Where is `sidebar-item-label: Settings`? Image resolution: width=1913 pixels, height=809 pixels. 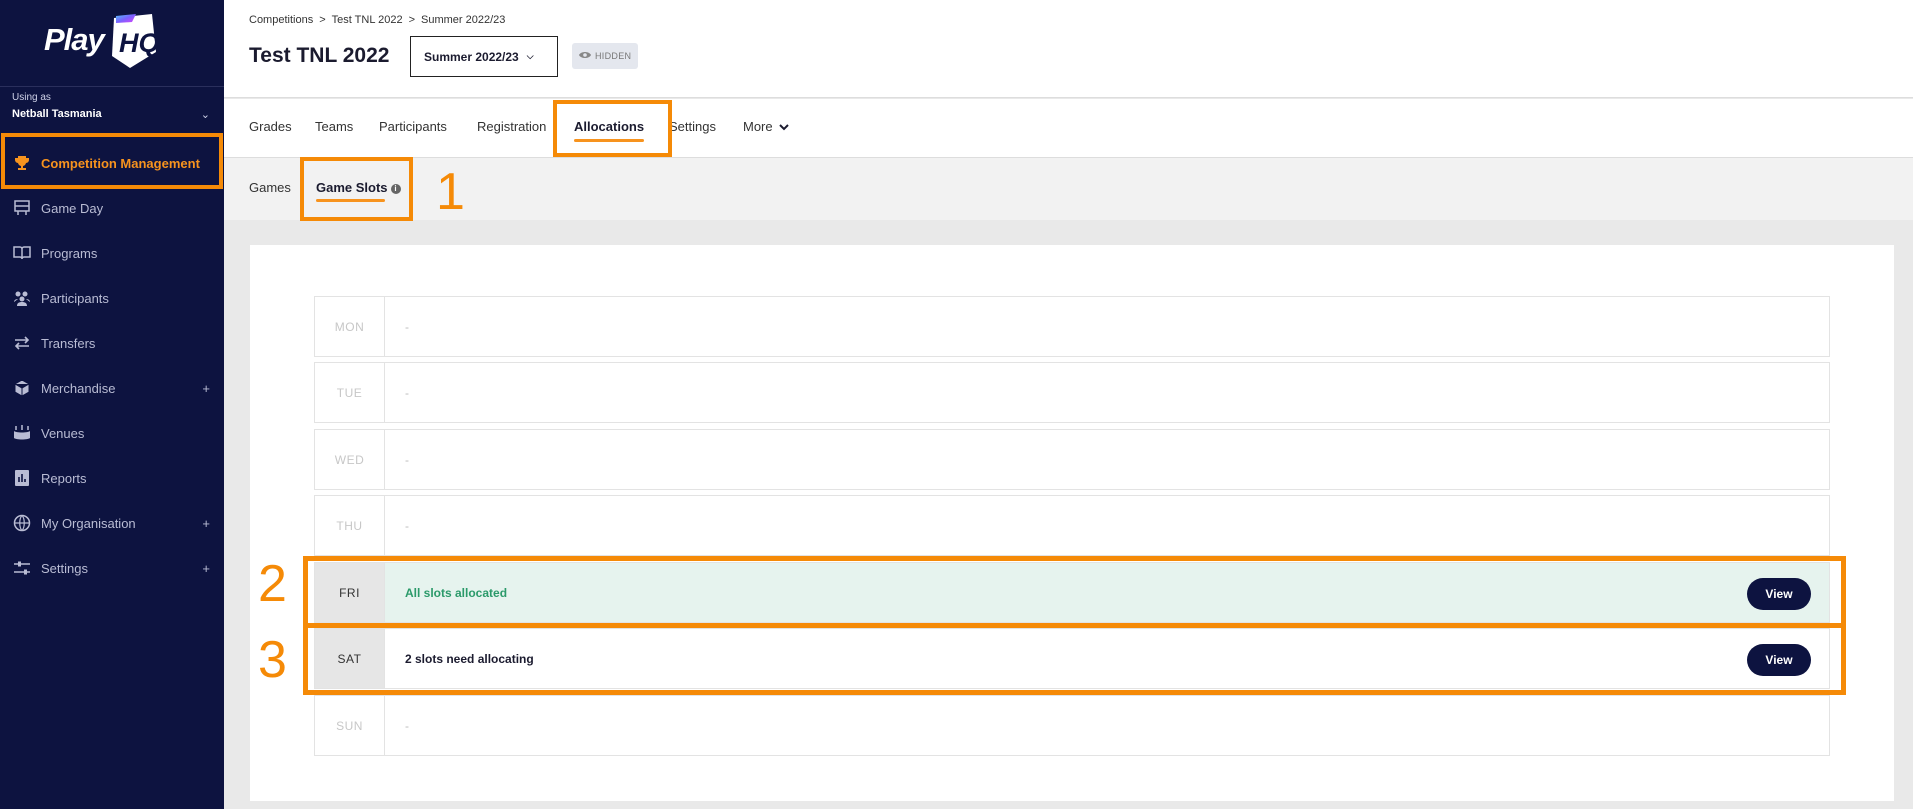 sidebar-item-label: Settings is located at coordinates (64, 568).